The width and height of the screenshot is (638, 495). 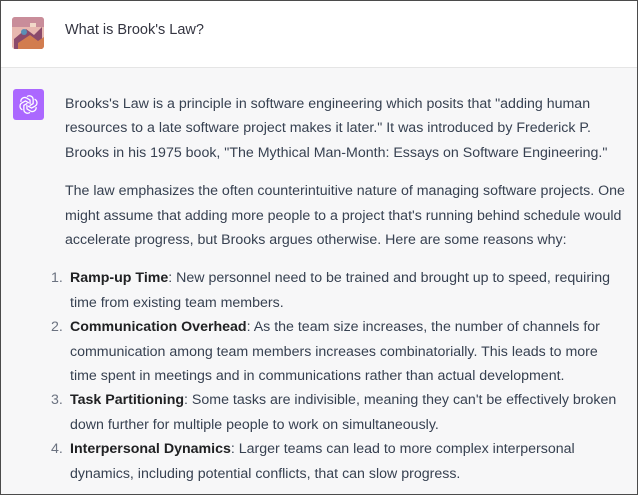 I want to click on list-item-title: Ramp-up Time, so click(x=119, y=278).